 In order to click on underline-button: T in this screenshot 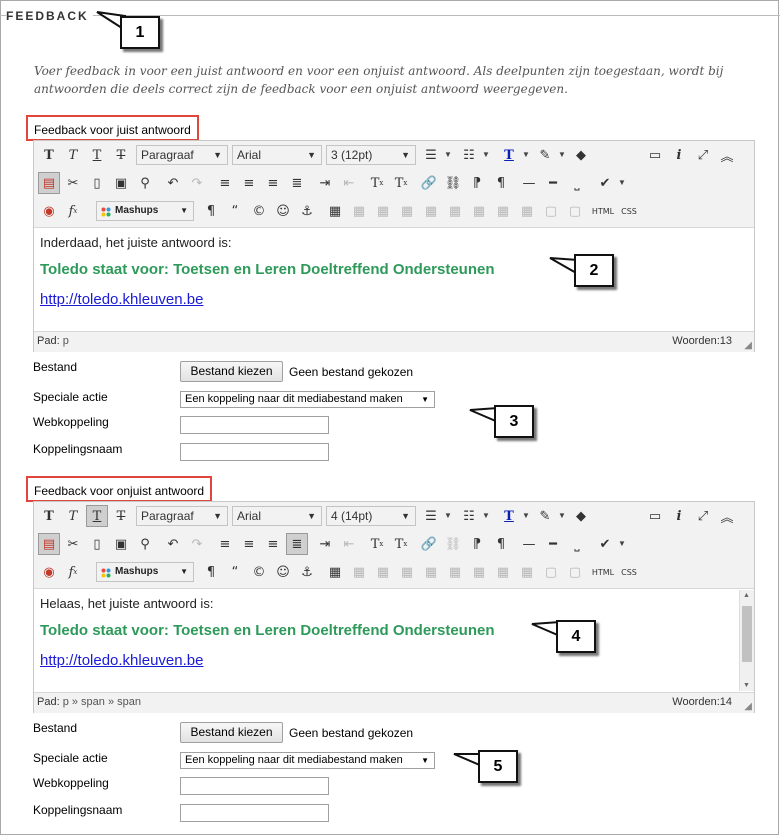, I will do `click(97, 516)`.